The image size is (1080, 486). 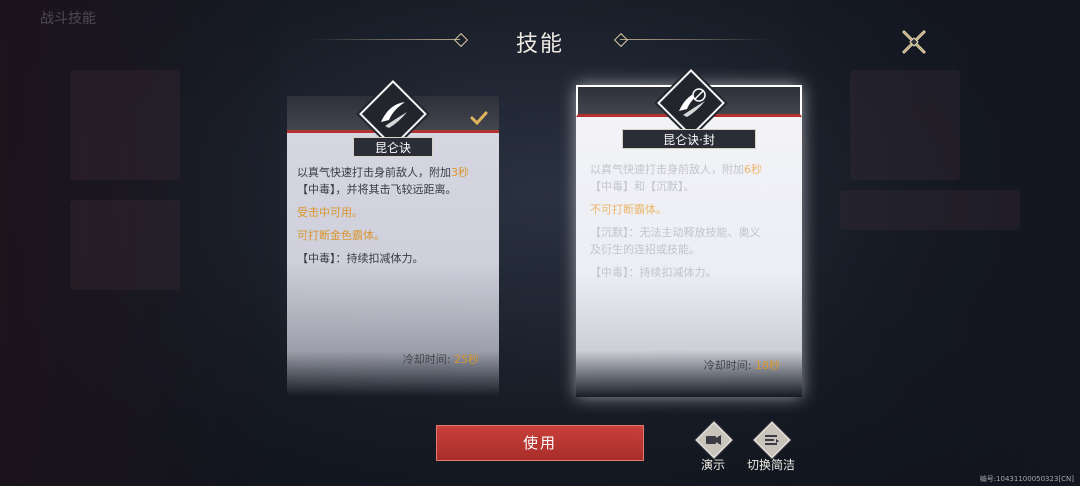 What do you see at coordinates (753, 169) in the screenshot?
I see `desc-duration: 6秒` at bounding box center [753, 169].